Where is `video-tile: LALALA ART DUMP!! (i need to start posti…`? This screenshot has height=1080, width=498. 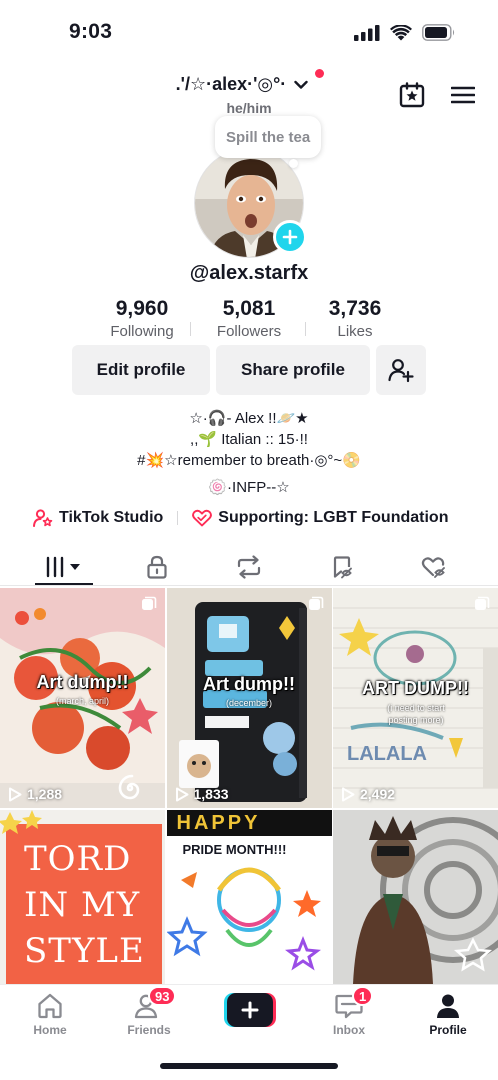
video-tile: LALALA ART DUMP!! (i need to start posti… is located at coordinates (415, 698).